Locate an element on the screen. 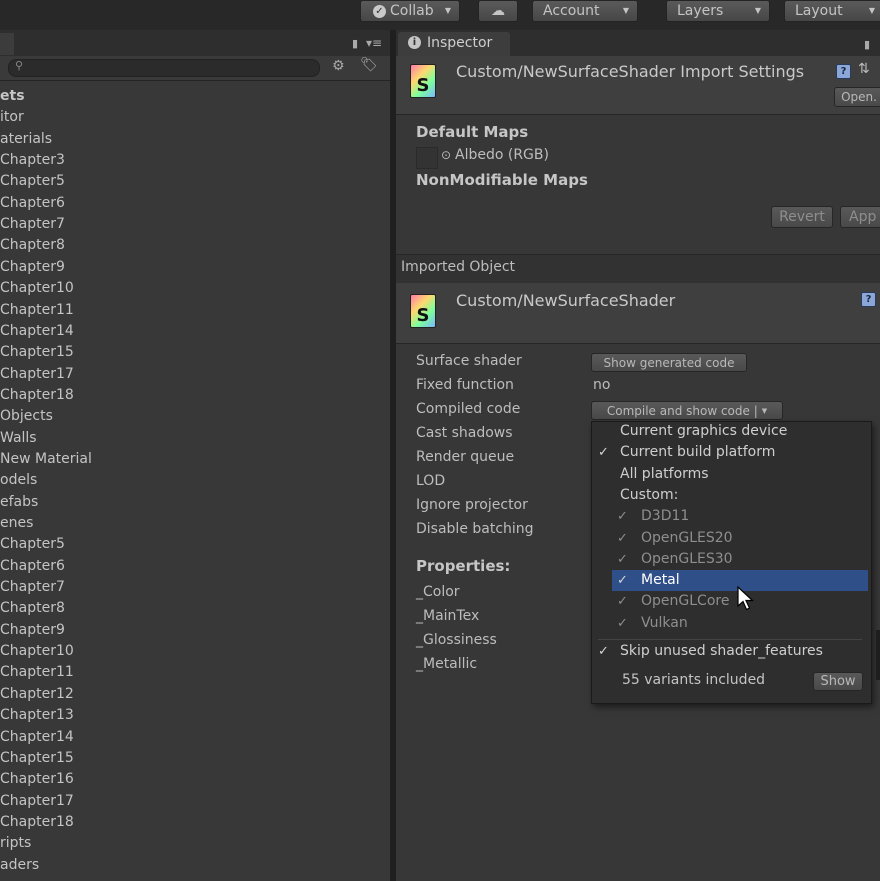 The width and height of the screenshot is (880, 881). layout-button: Layout ▼ is located at coordinates (832, 11).